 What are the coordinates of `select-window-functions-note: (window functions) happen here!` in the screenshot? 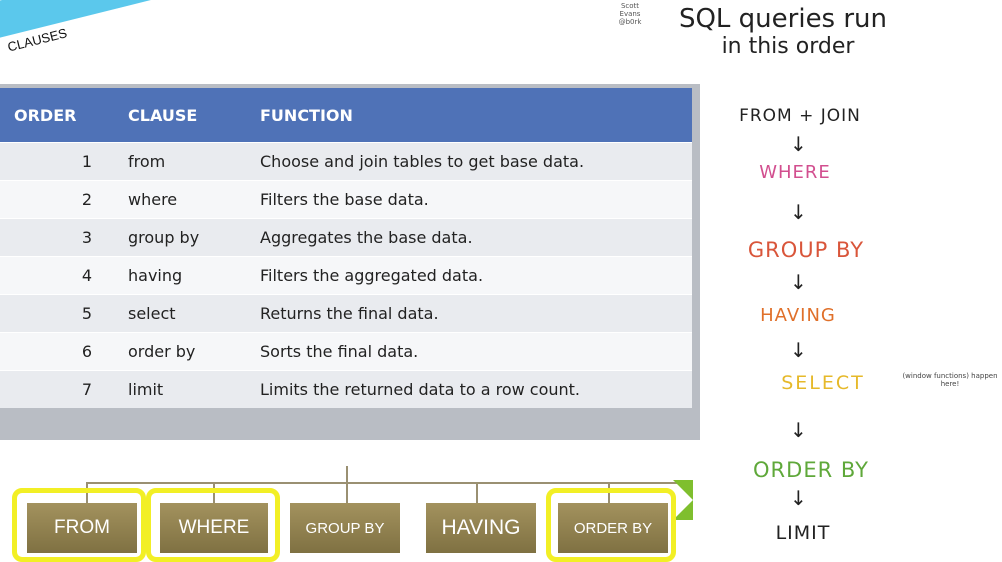 It's located at (950, 380).